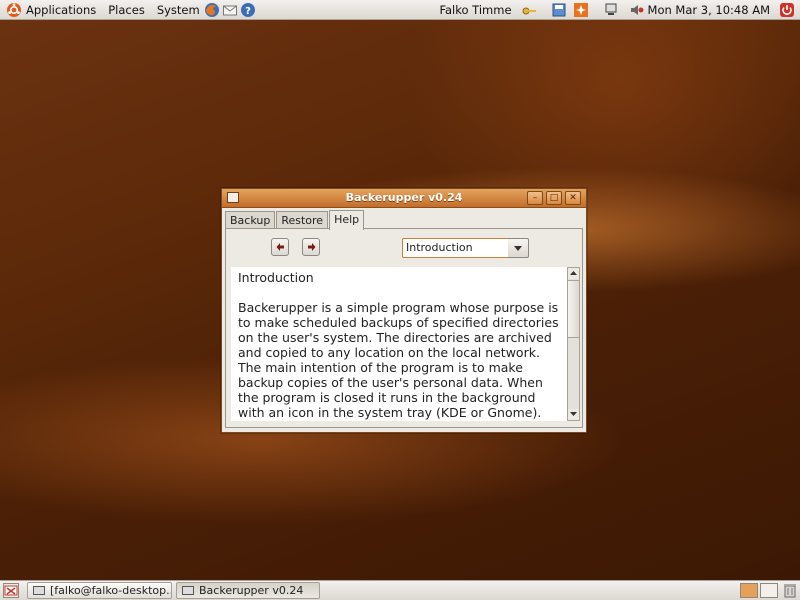 This screenshot has height=600, width=800. I want to click on show-desktop-button, so click(11, 590).